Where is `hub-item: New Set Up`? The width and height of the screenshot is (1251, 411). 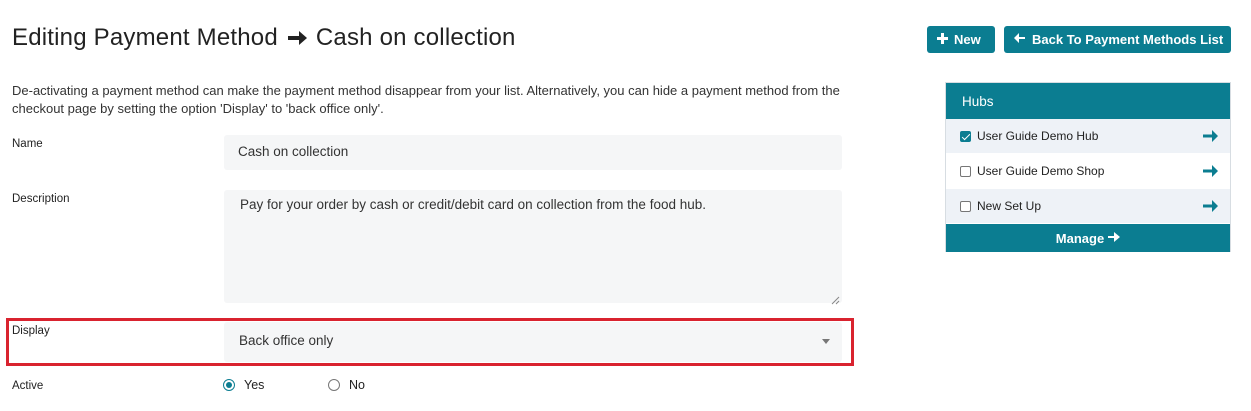 hub-item: New Set Up is located at coordinates (1088, 206).